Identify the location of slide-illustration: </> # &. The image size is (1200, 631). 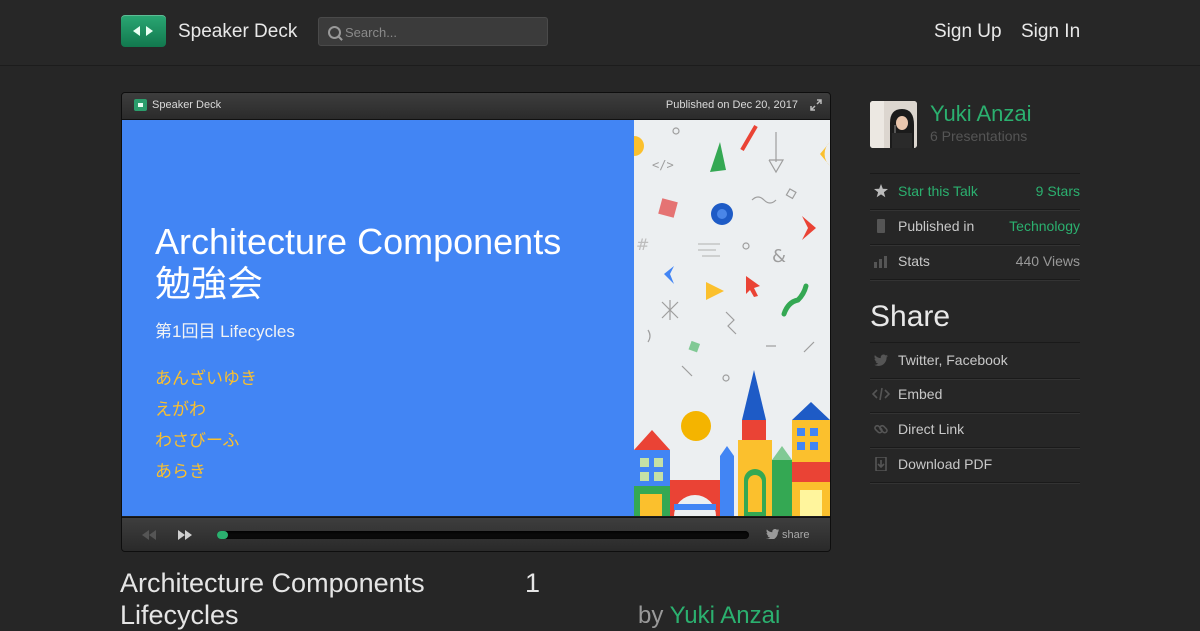
(732, 318).